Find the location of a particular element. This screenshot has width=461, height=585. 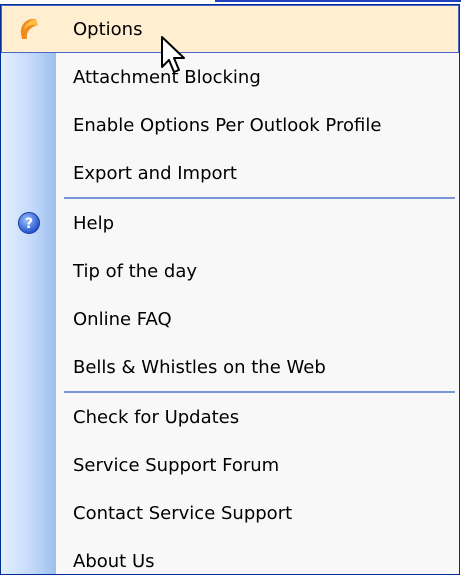

menu-item-label: Check for Updates is located at coordinates (156, 417).